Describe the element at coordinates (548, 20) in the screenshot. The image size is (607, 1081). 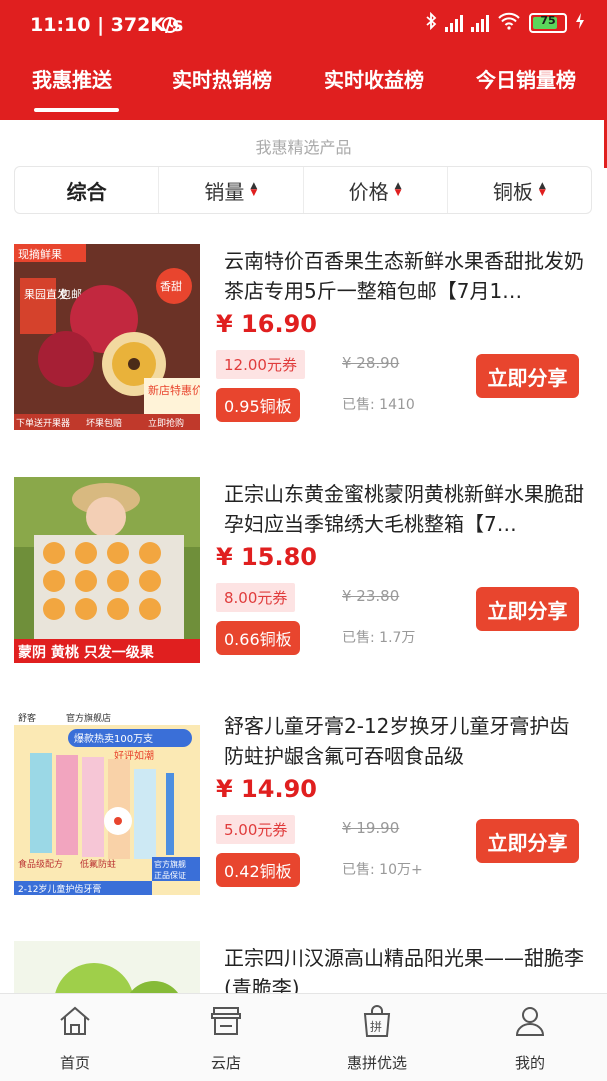
I see `battery-level: 75` at that location.